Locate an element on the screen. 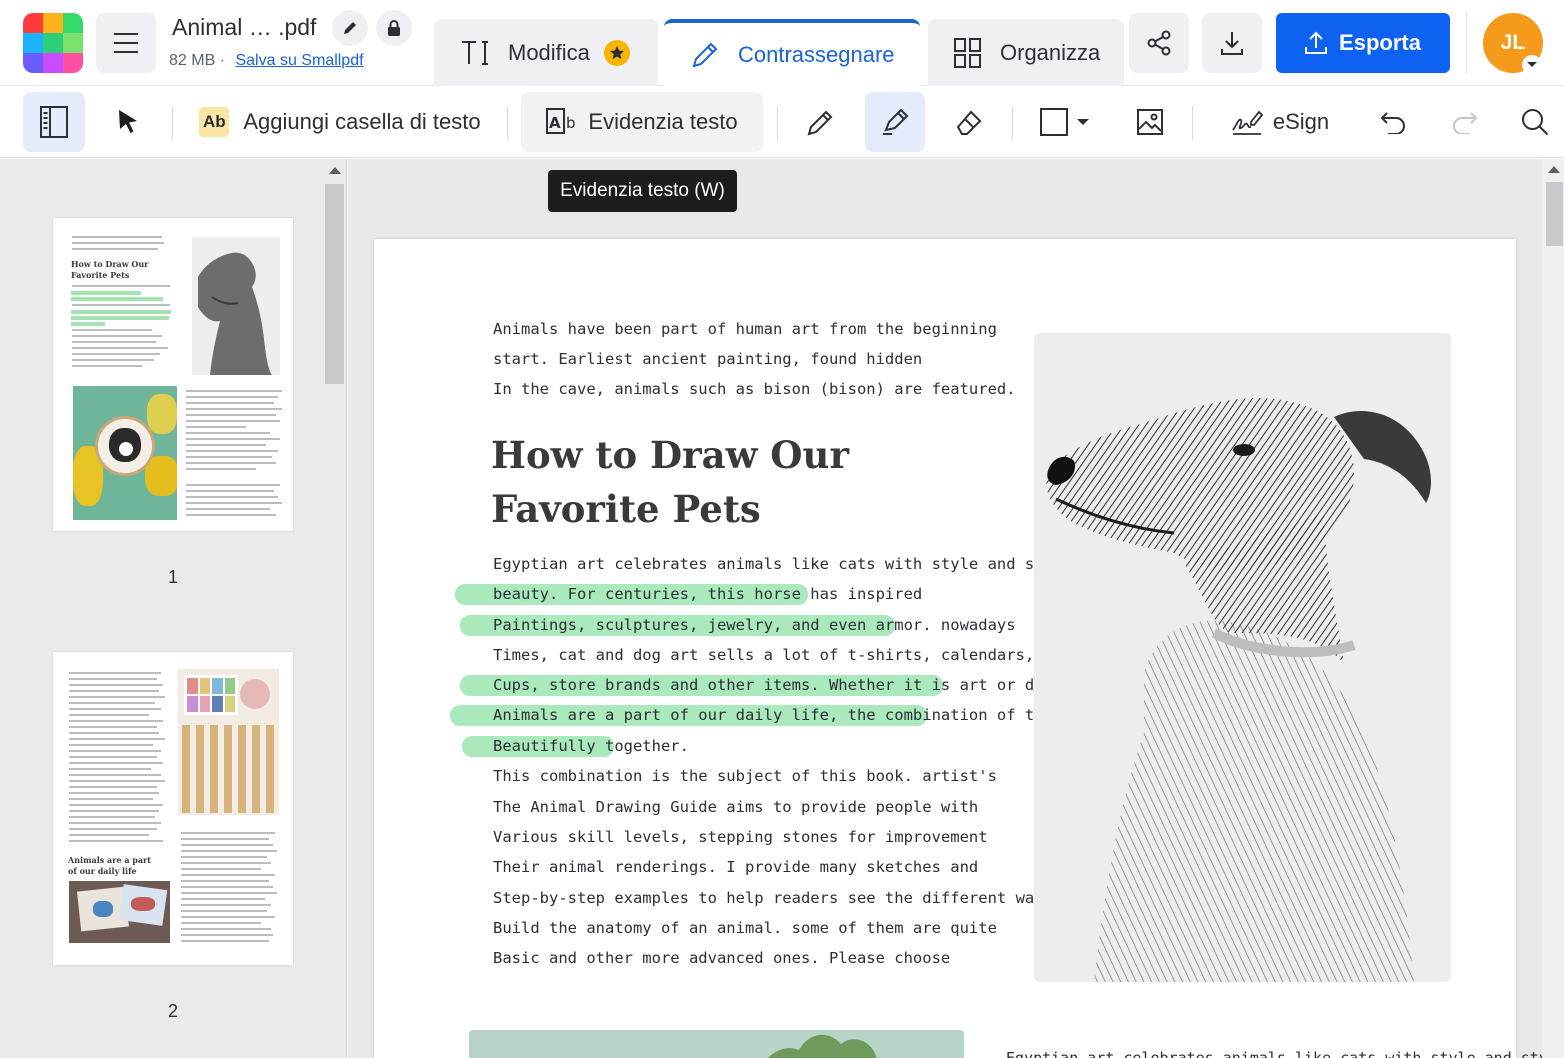 Image resolution: width=1564 pixels, height=1058 pixels. tab-organizza: Organizza is located at coordinates (1026, 52).